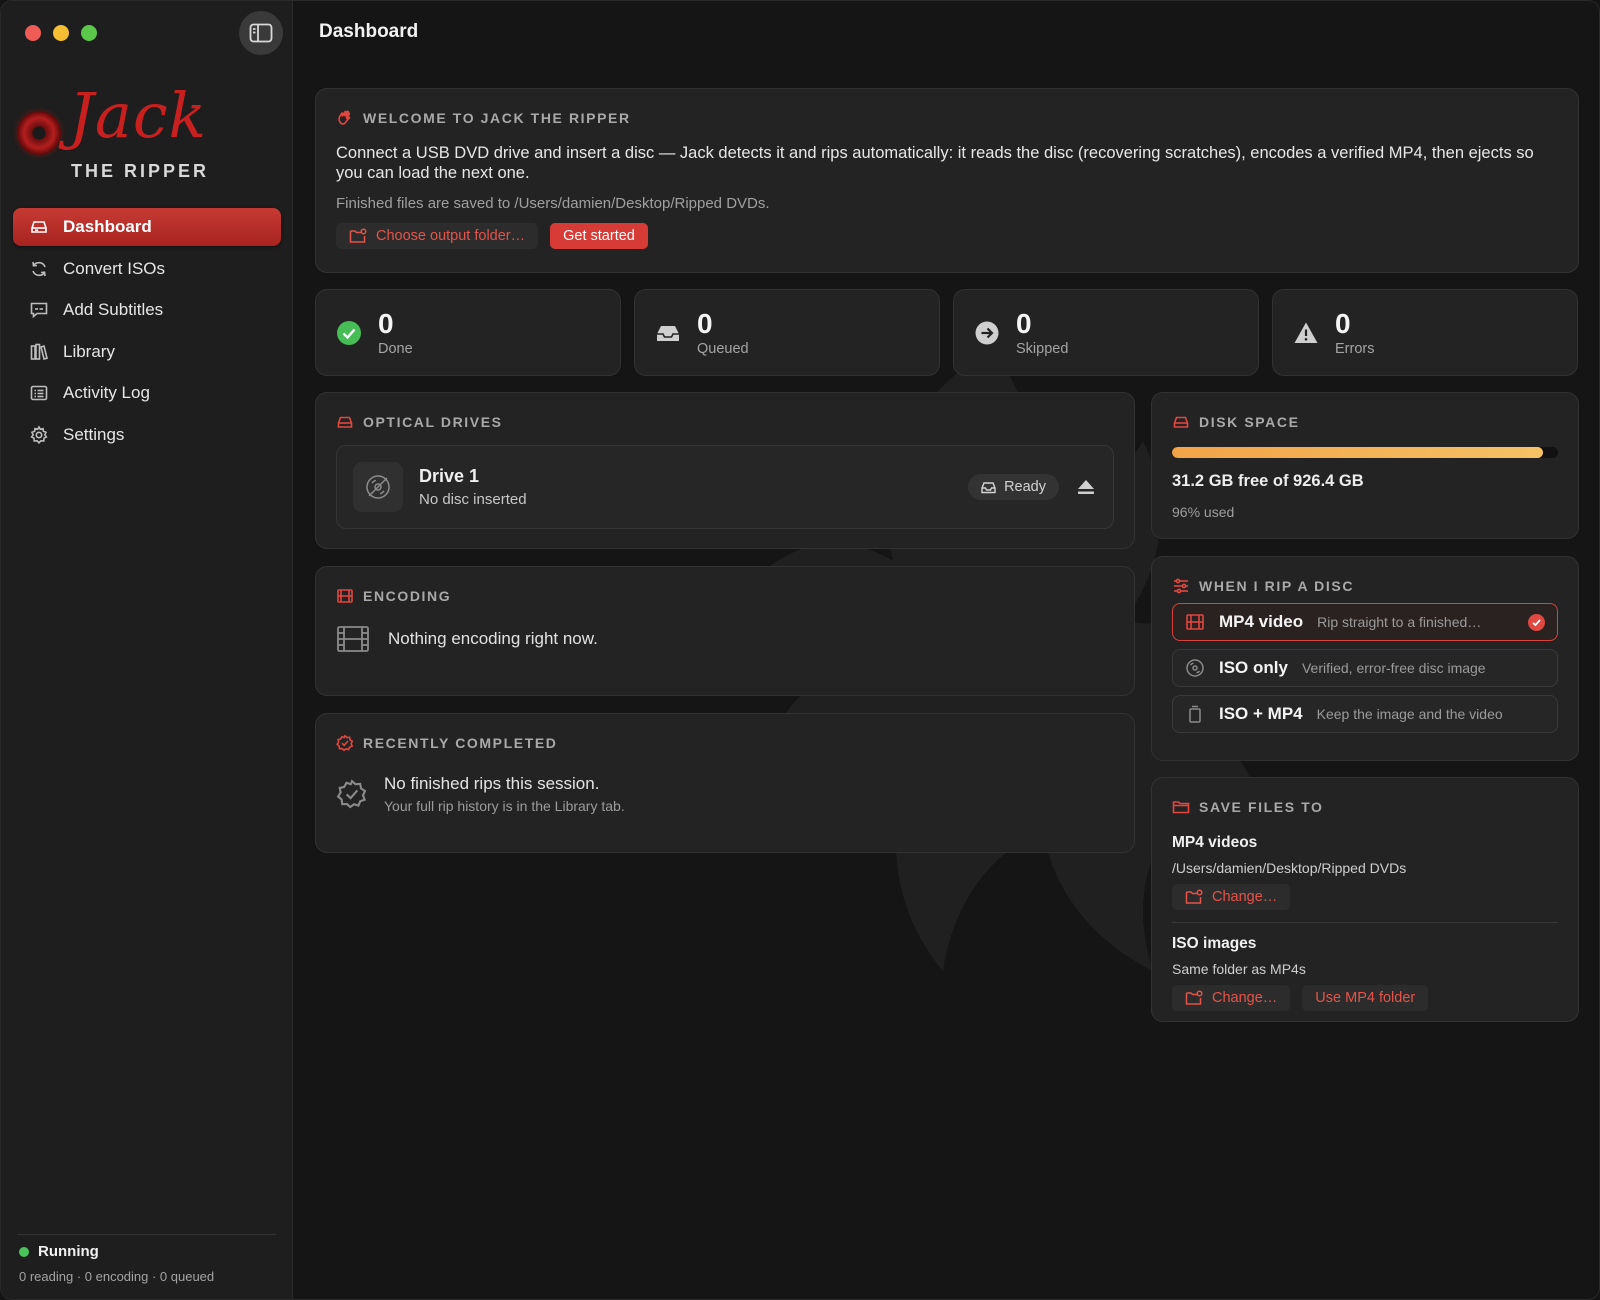  Describe the element at coordinates (1013, 487) in the screenshot. I see `drive-state-badge: Ready` at that location.